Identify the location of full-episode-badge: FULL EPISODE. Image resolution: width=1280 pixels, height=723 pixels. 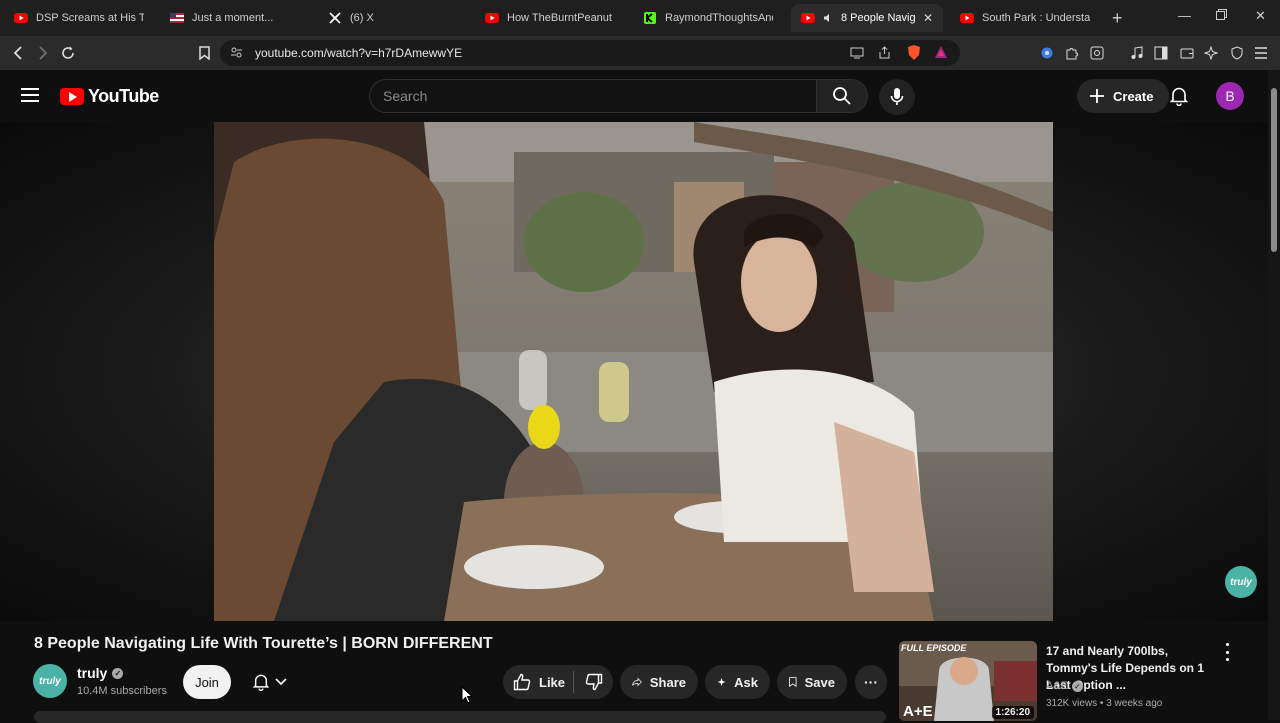
(934, 648).